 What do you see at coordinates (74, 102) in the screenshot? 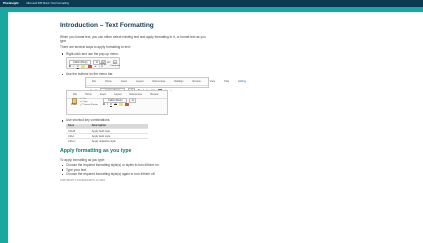
I see `paste-button: Paste` at bounding box center [74, 102].